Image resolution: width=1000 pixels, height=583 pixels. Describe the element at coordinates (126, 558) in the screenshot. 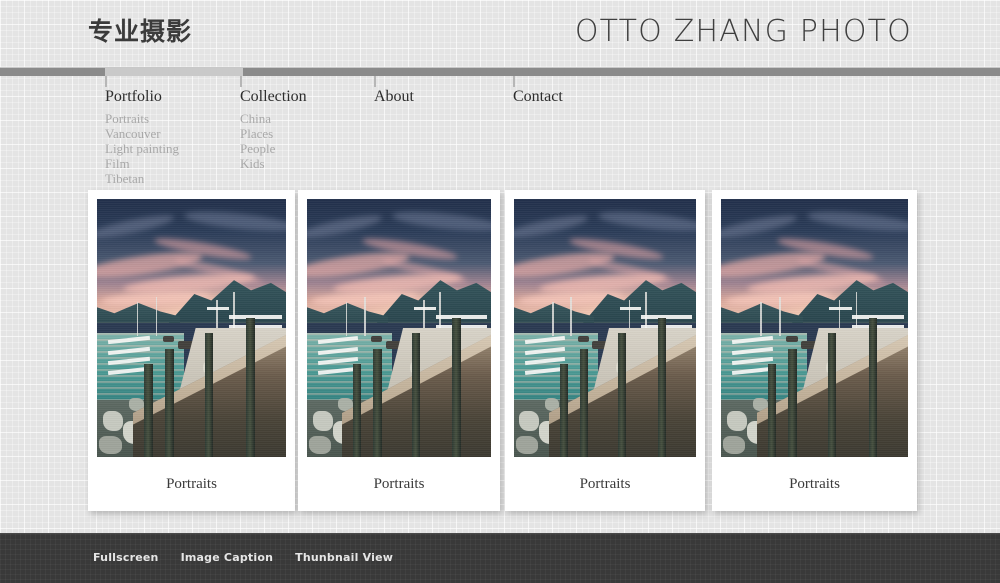

I see `footer-link-fullscreen: Fullscreen` at that location.